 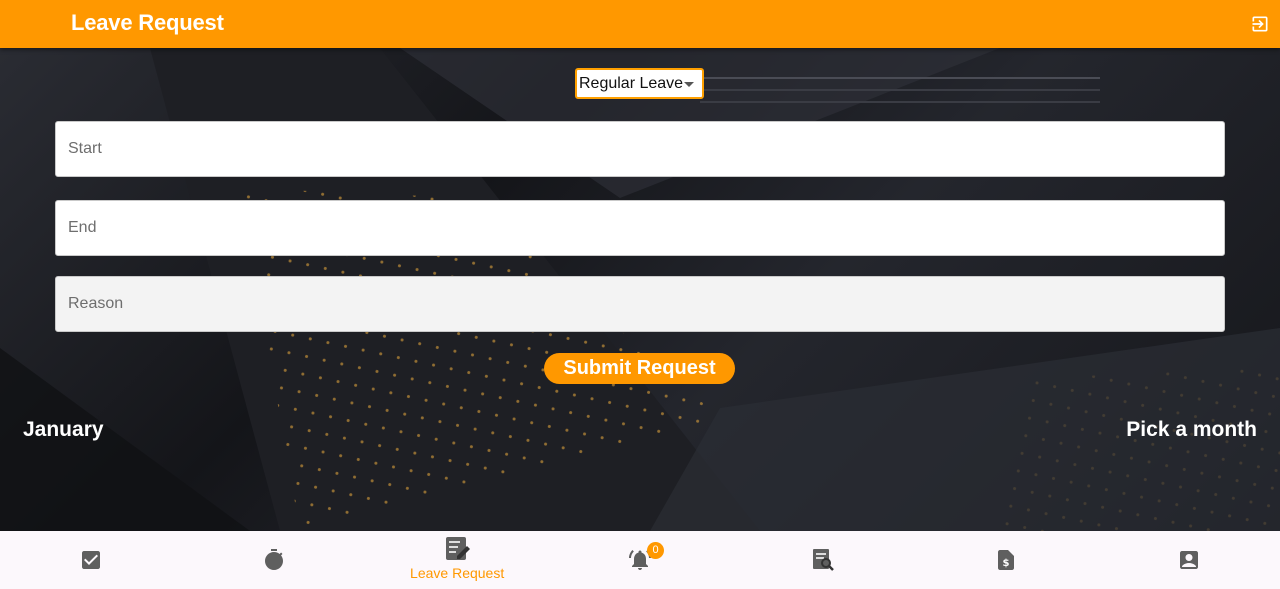 What do you see at coordinates (631, 83) in the screenshot?
I see `leave-type-value: Regular Leave` at bounding box center [631, 83].